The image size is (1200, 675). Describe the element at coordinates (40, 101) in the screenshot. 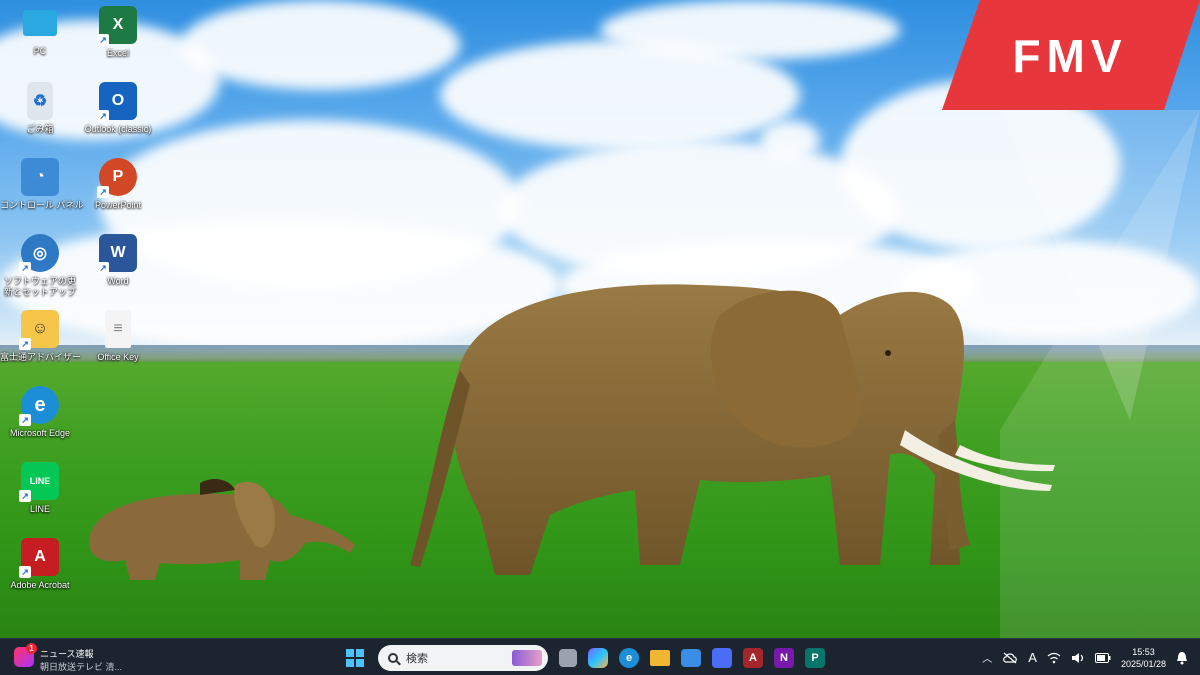

I see `recycle-bin-icon: ♻` at that location.